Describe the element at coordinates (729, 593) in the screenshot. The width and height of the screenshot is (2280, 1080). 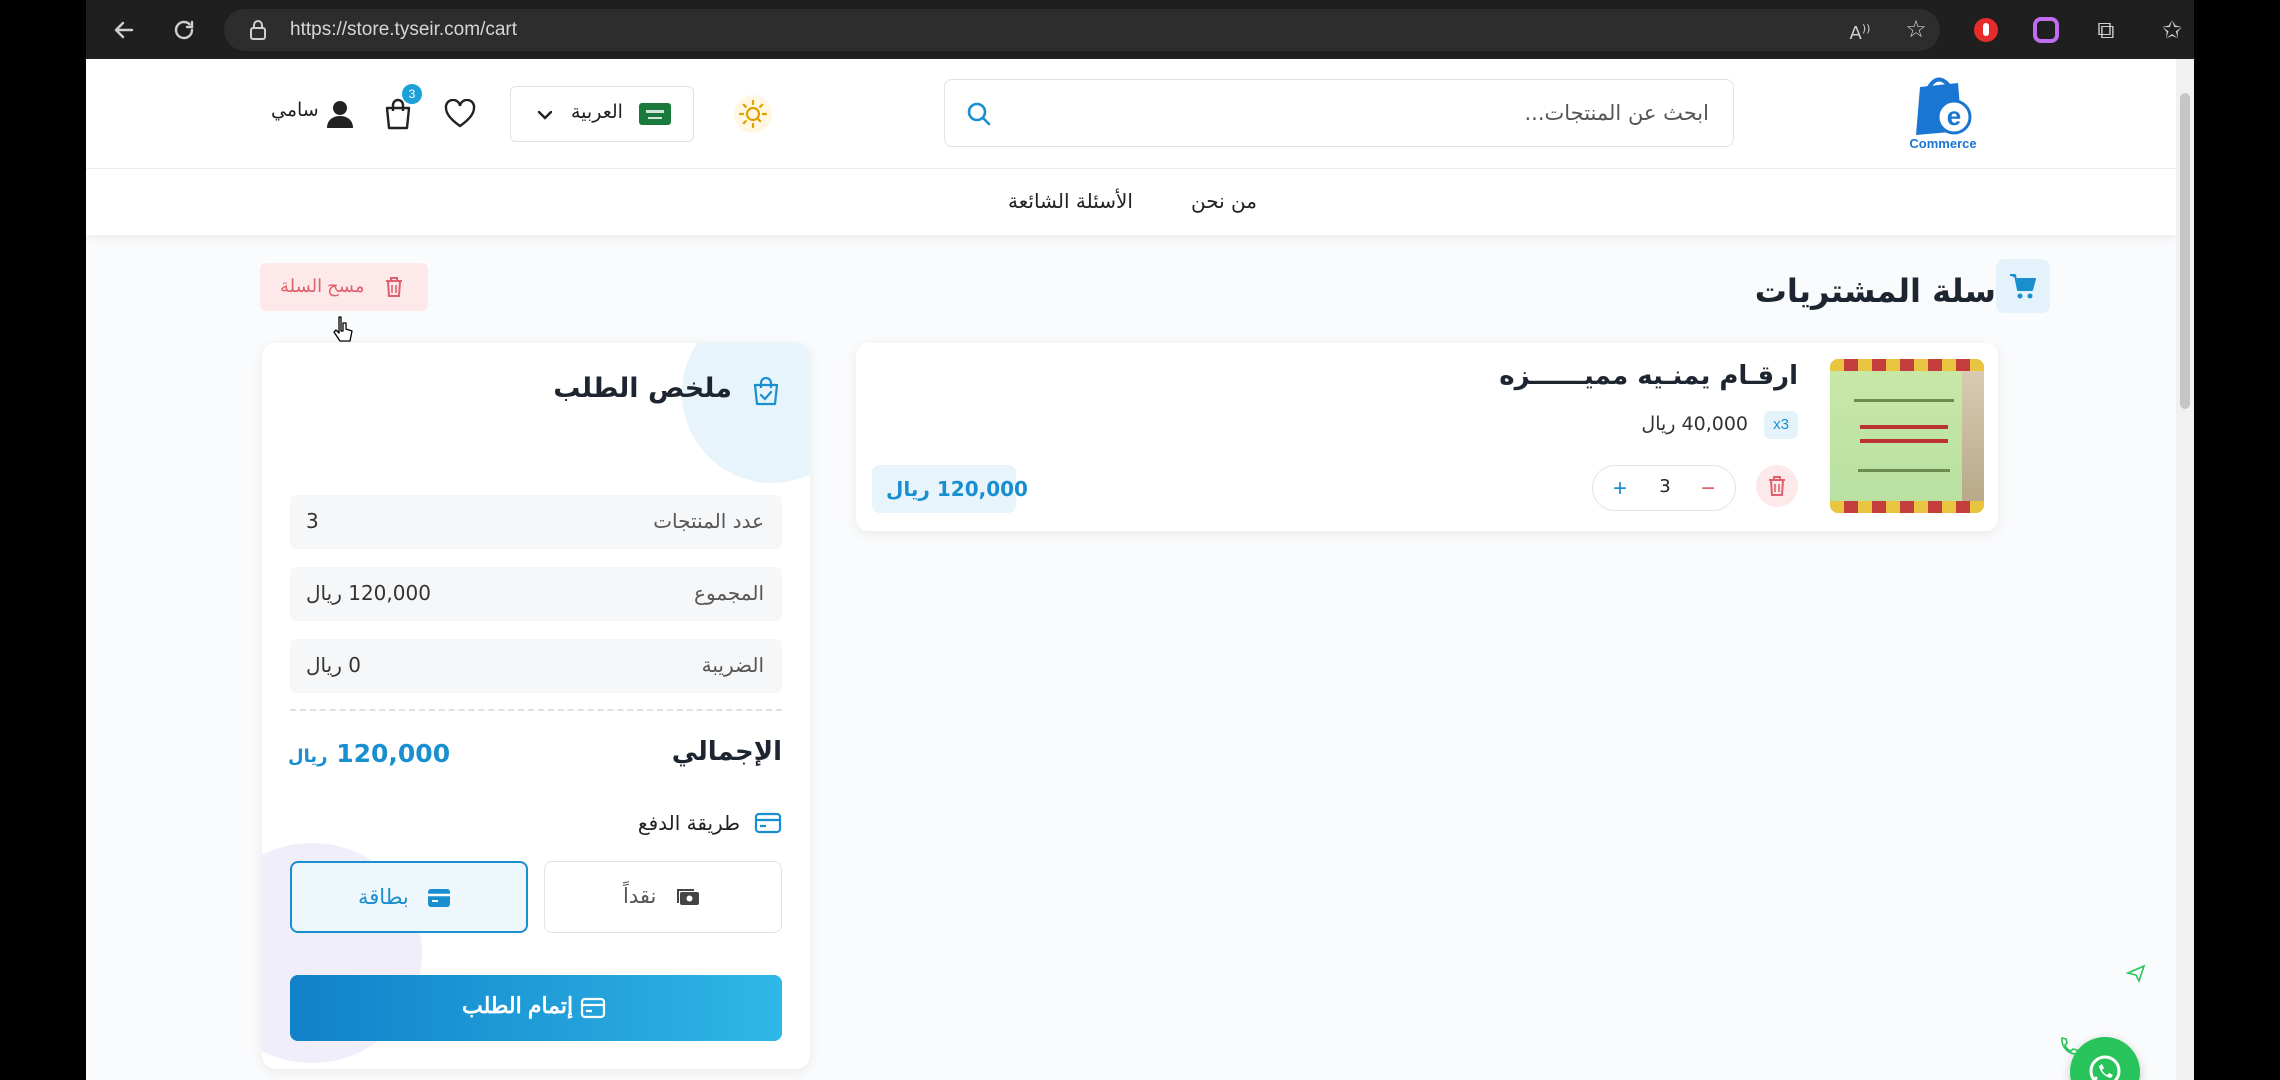
I see `summary-row-label: المجموع` at that location.